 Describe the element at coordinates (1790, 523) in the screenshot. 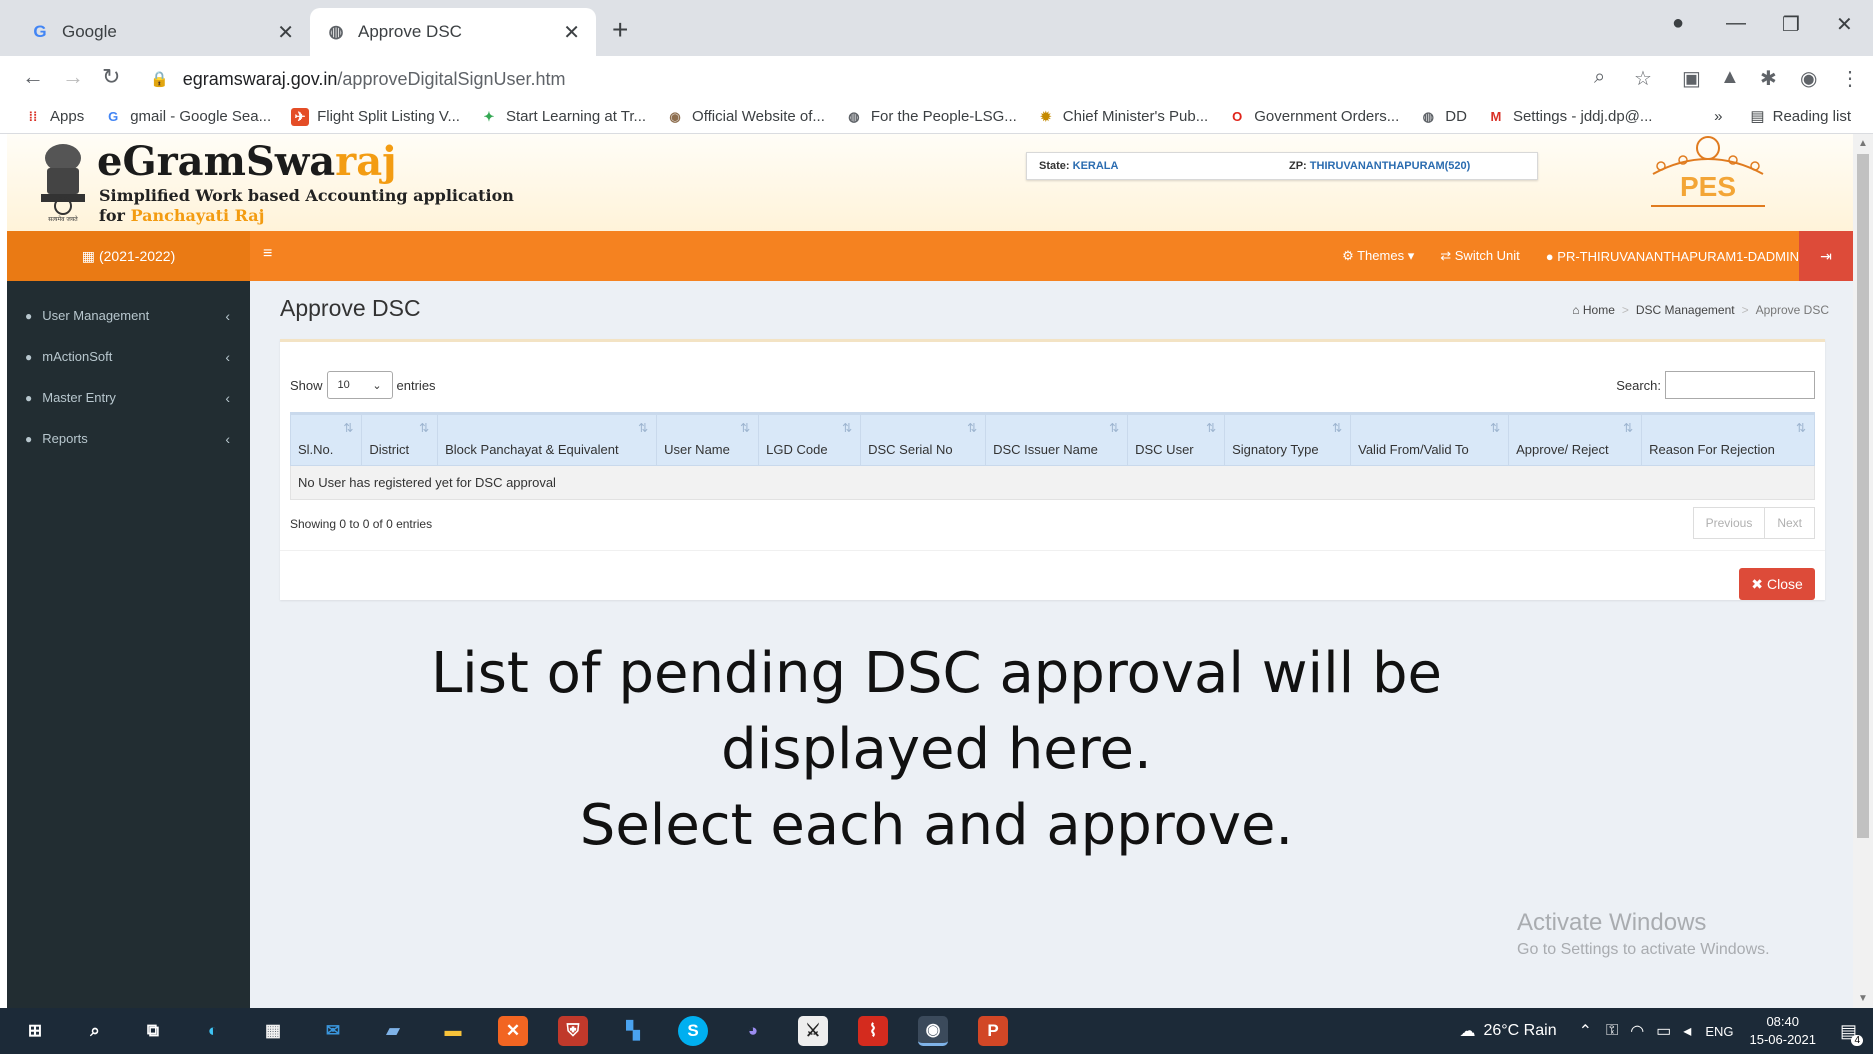

I see `next-page-button: Next` at that location.